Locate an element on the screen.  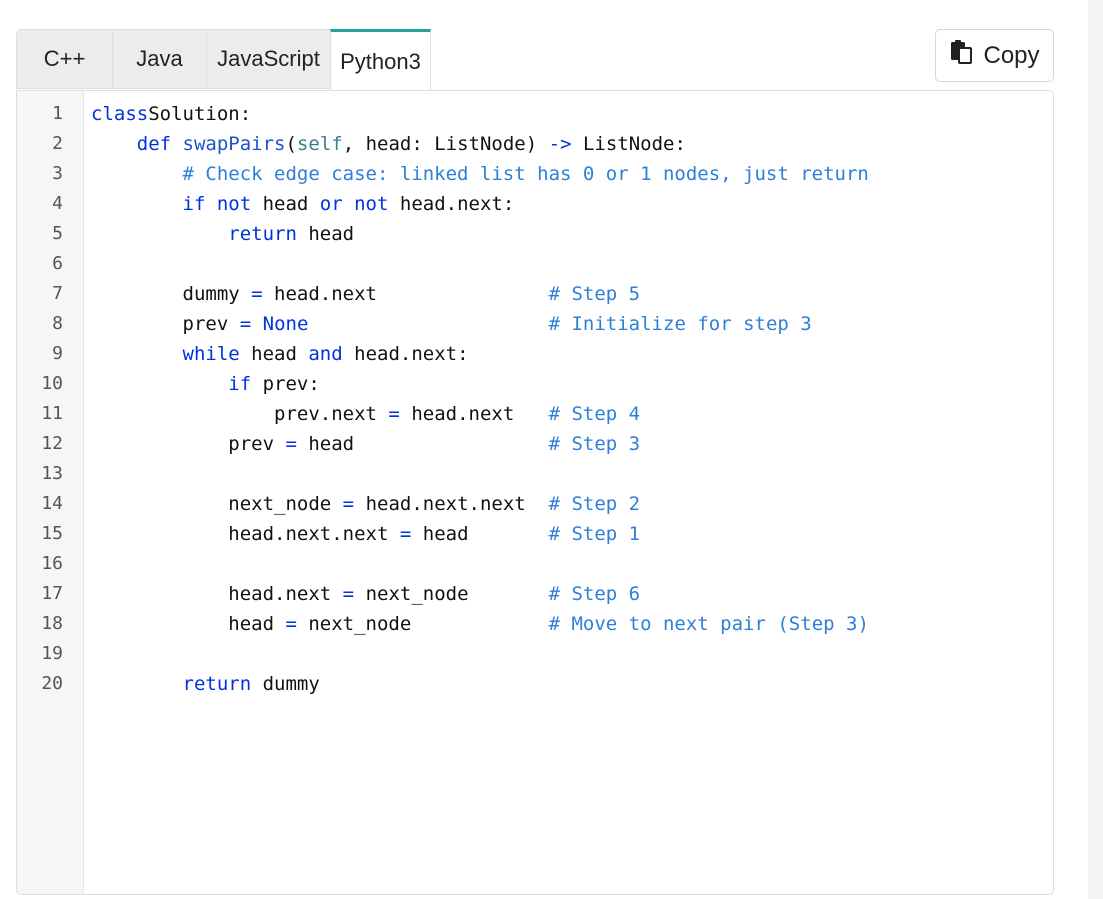
tab-cpp: C++ is located at coordinates (64, 59).